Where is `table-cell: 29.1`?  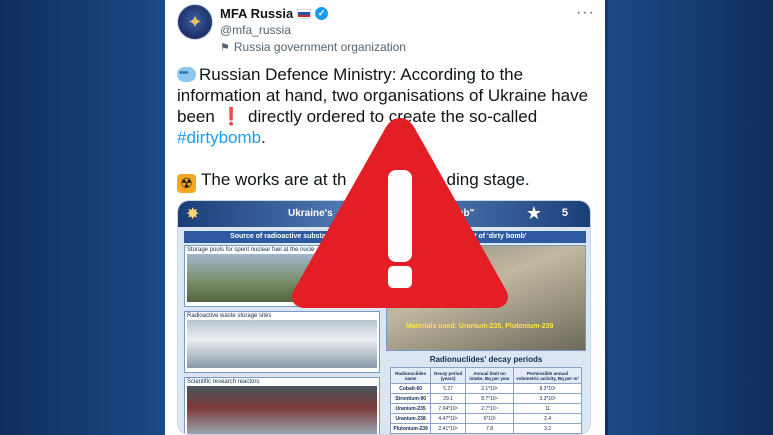 table-cell: 29.1 is located at coordinates (448, 398).